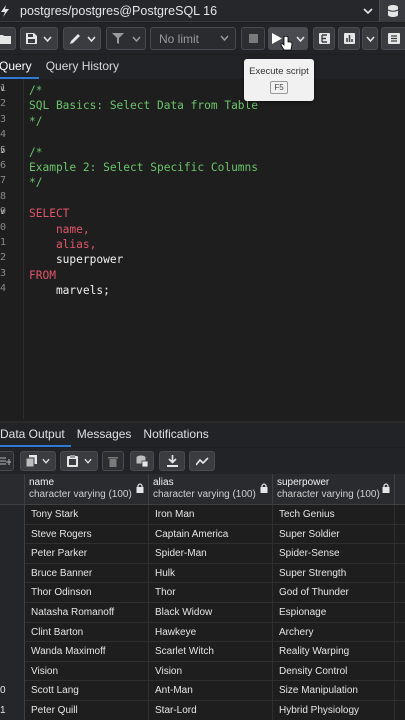 The width and height of the screenshot is (405, 720). Describe the element at coordinates (8, 38) in the screenshot. I see `open-file-button` at that location.